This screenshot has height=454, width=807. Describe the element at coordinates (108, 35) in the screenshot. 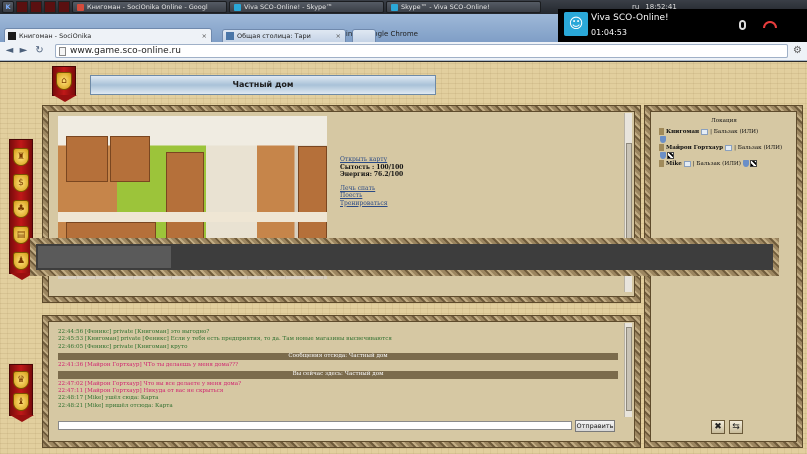

I see `tab-knigoman: Книгоман - SociOnika ×` at that location.